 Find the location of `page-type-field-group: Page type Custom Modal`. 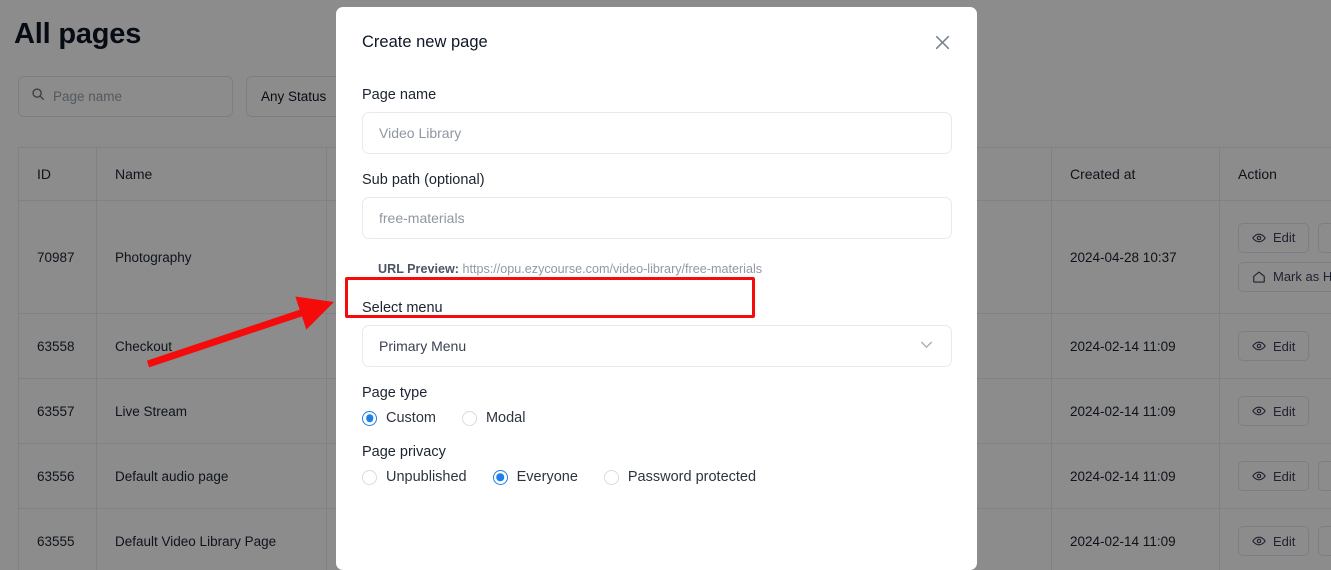

page-type-field-group: Page type Custom Modal is located at coordinates (656, 405).